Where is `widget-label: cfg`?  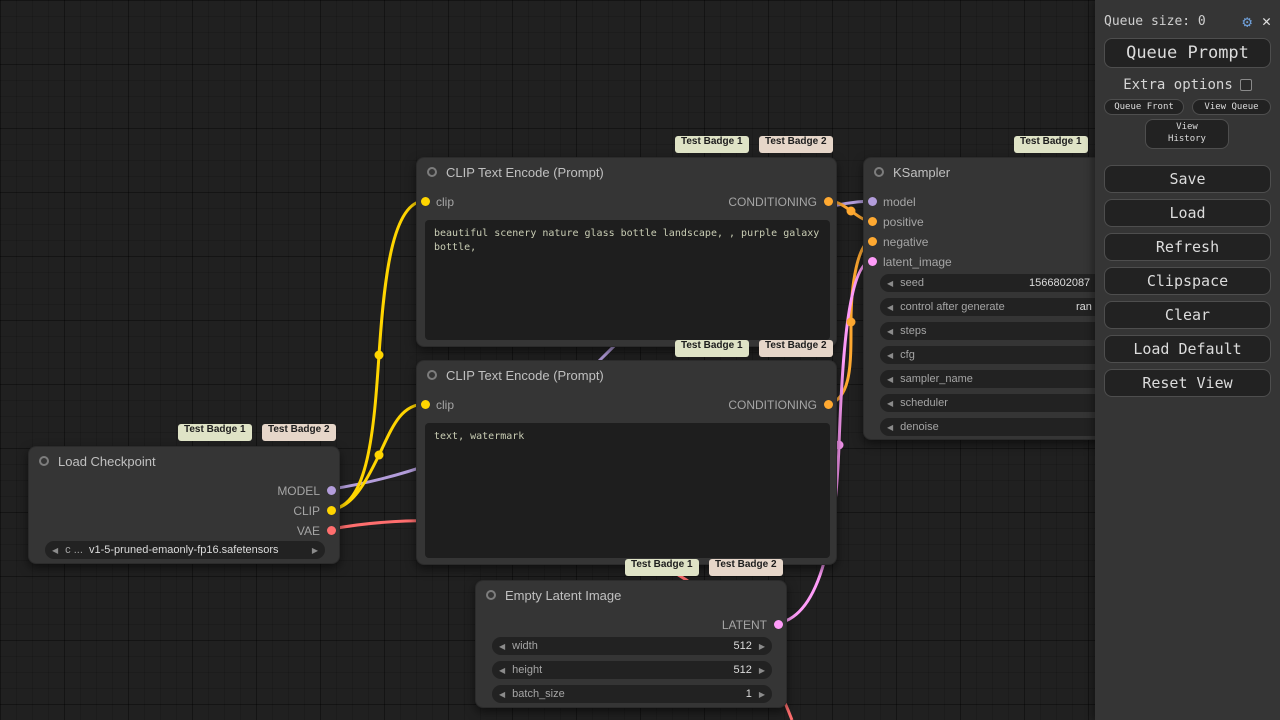
widget-label: cfg is located at coordinates (907, 355).